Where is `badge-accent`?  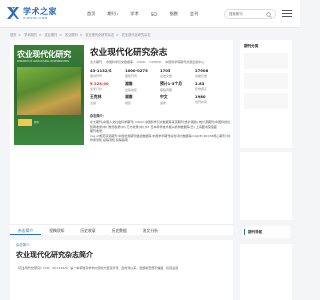
badge-accent is located at coordinates (244, 232).